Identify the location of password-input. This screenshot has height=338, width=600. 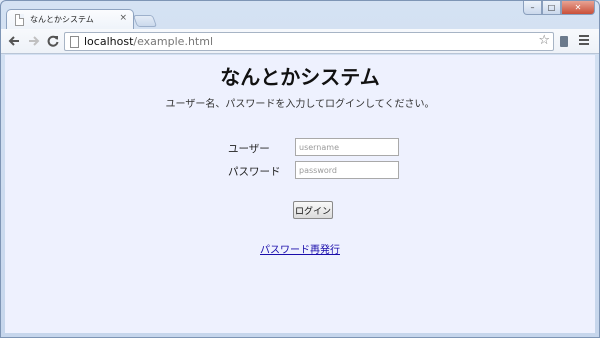
(347, 170).